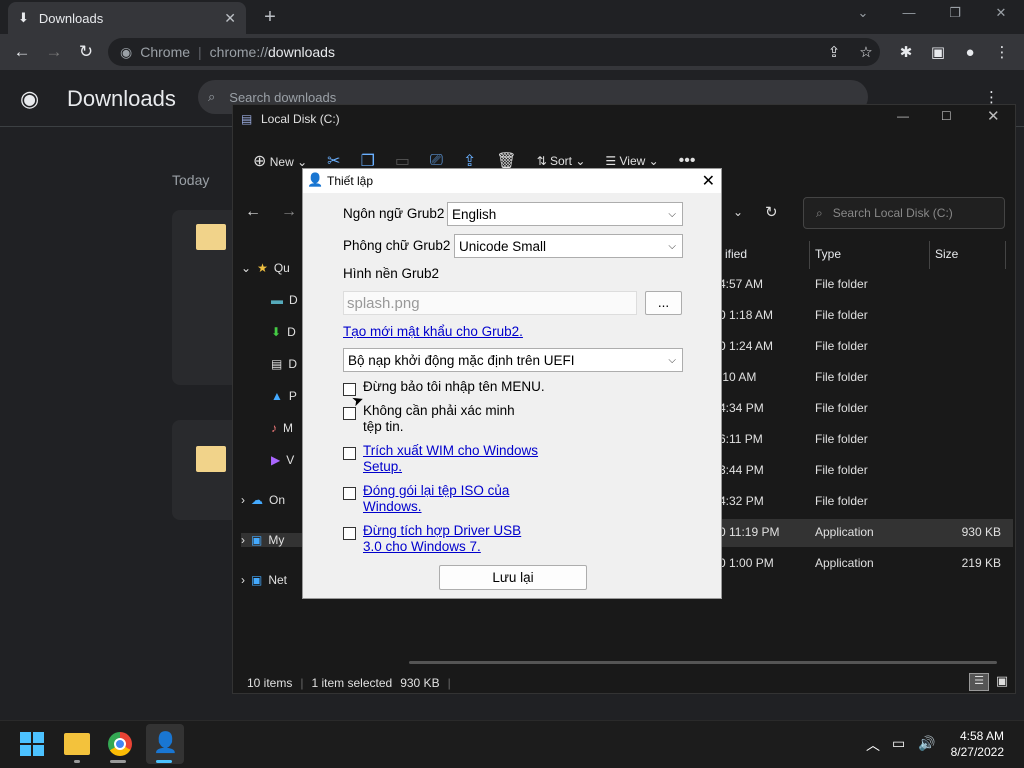  What do you see at coordinates (450, 459) in the screenshot?
I see `option-label: Trích xuất WIM cho Windows Setup.` at bounding box center [450, 459].